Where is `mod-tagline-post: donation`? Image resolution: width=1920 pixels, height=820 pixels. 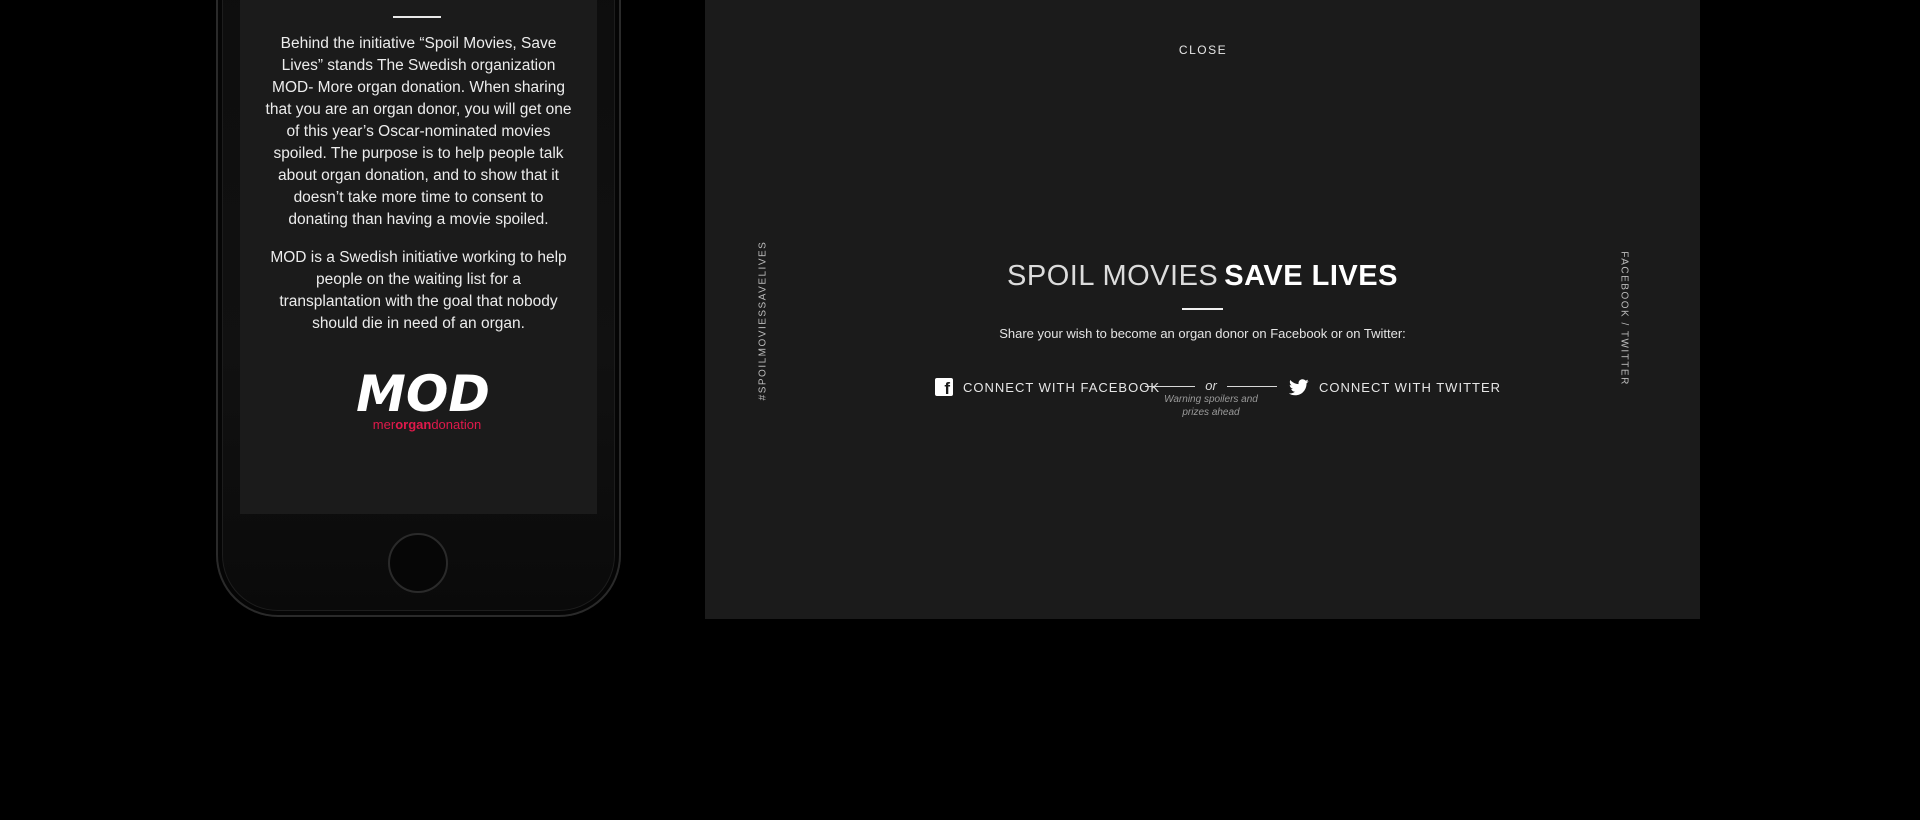
mod-tagline-post: donation is located at coordinates (456, 424).